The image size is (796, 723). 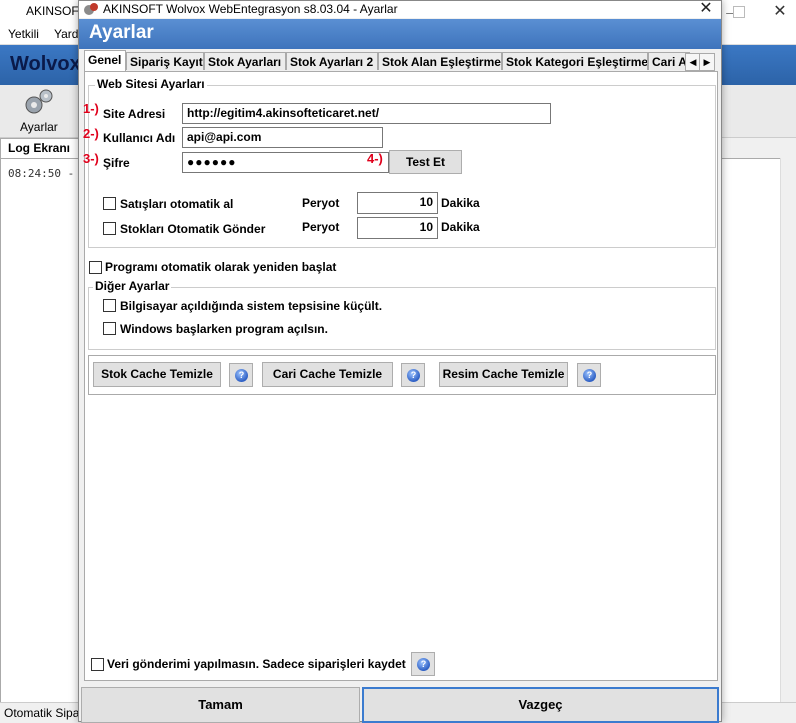 I want to click on clear-stock-cache-button: Stok Cache Temizle, so click(x=157, y=374).